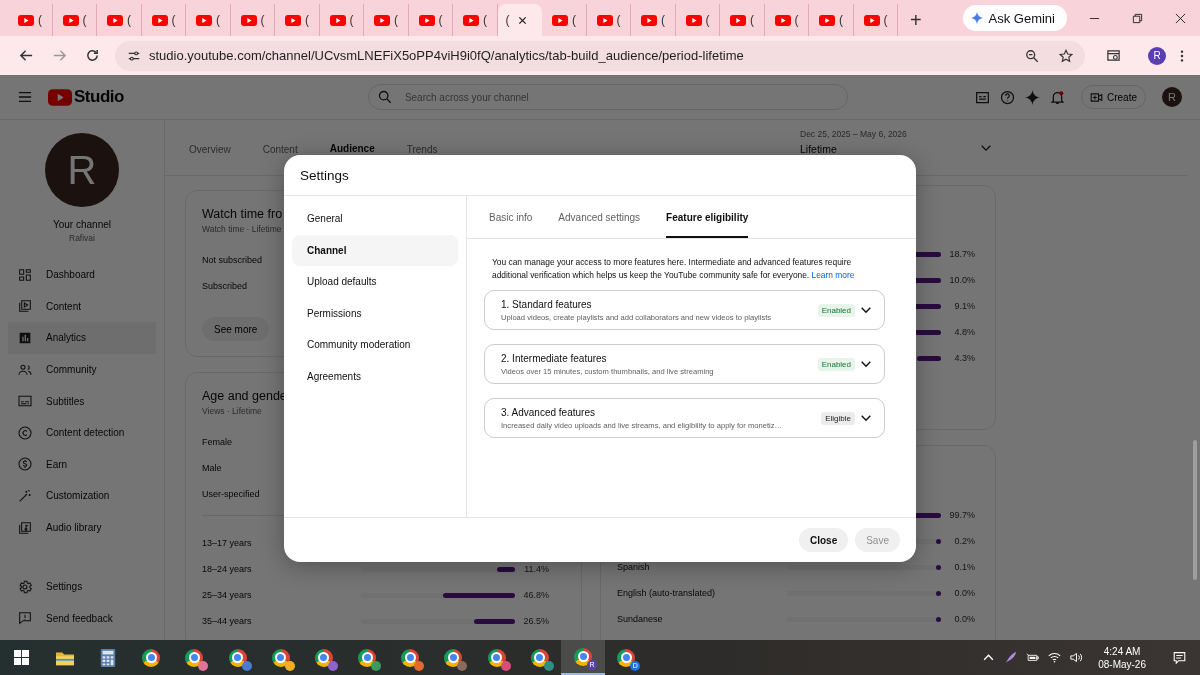 The image size is (1200, 675). Describe the element at coordinates (1096, 97) in the screenshot. I see `add-video-icon` at that location.